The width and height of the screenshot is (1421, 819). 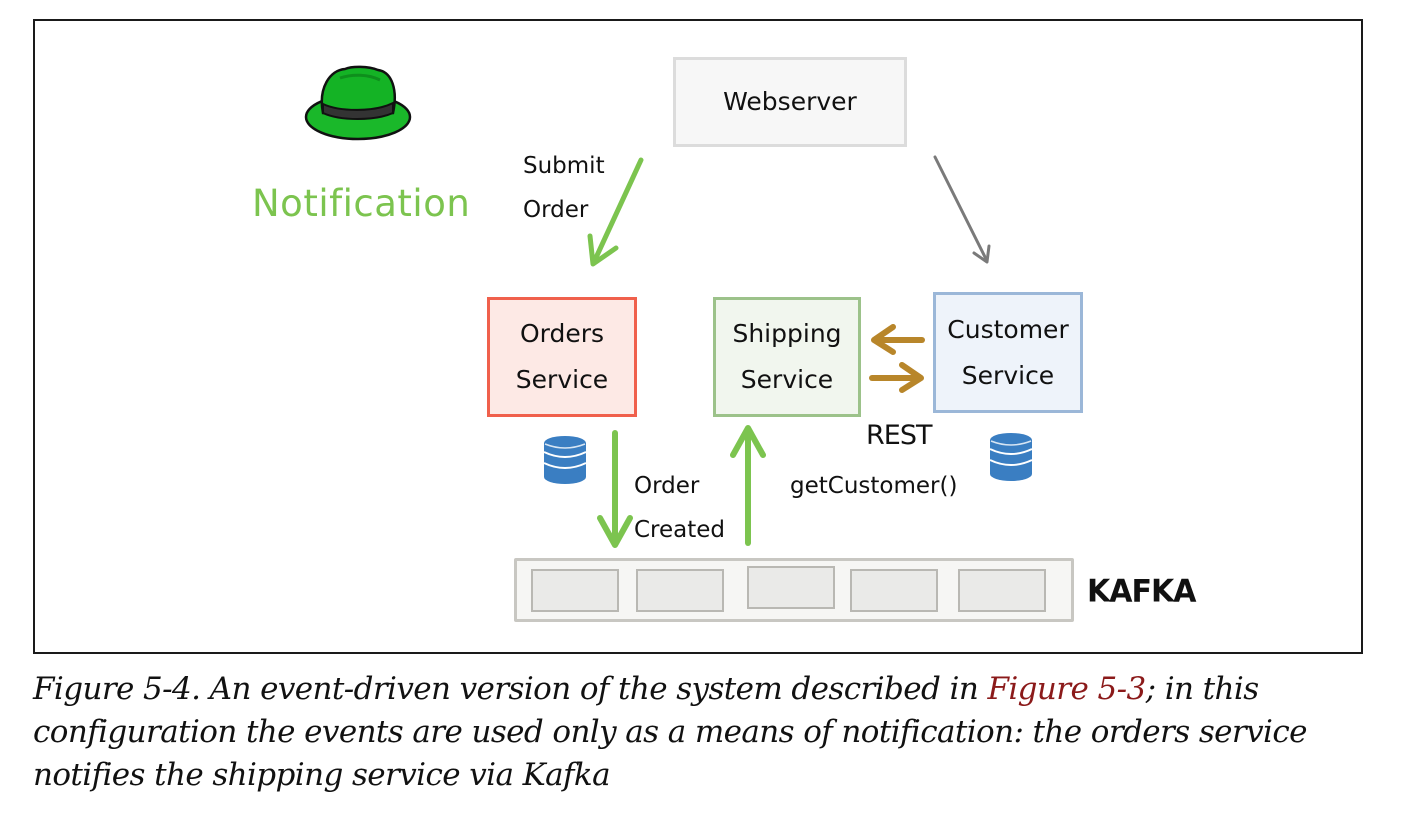 What do you see at coordinates (1141, 591) in the screenshot?
I see `kafka-label: KAFKA` at bounding box center [1141, 591].